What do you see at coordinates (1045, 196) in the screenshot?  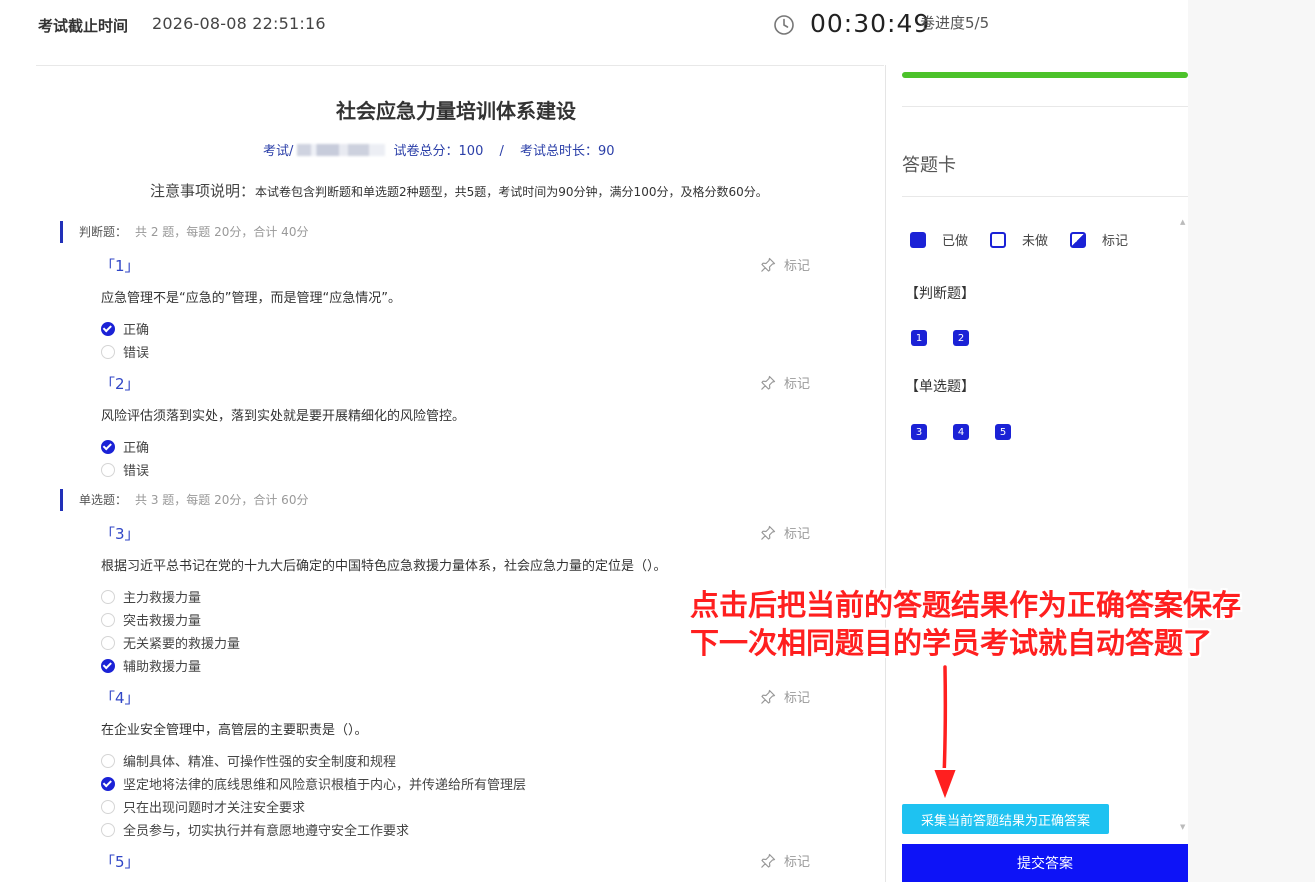 I see `answer-card-divider` at bounding box center [1045, 196].